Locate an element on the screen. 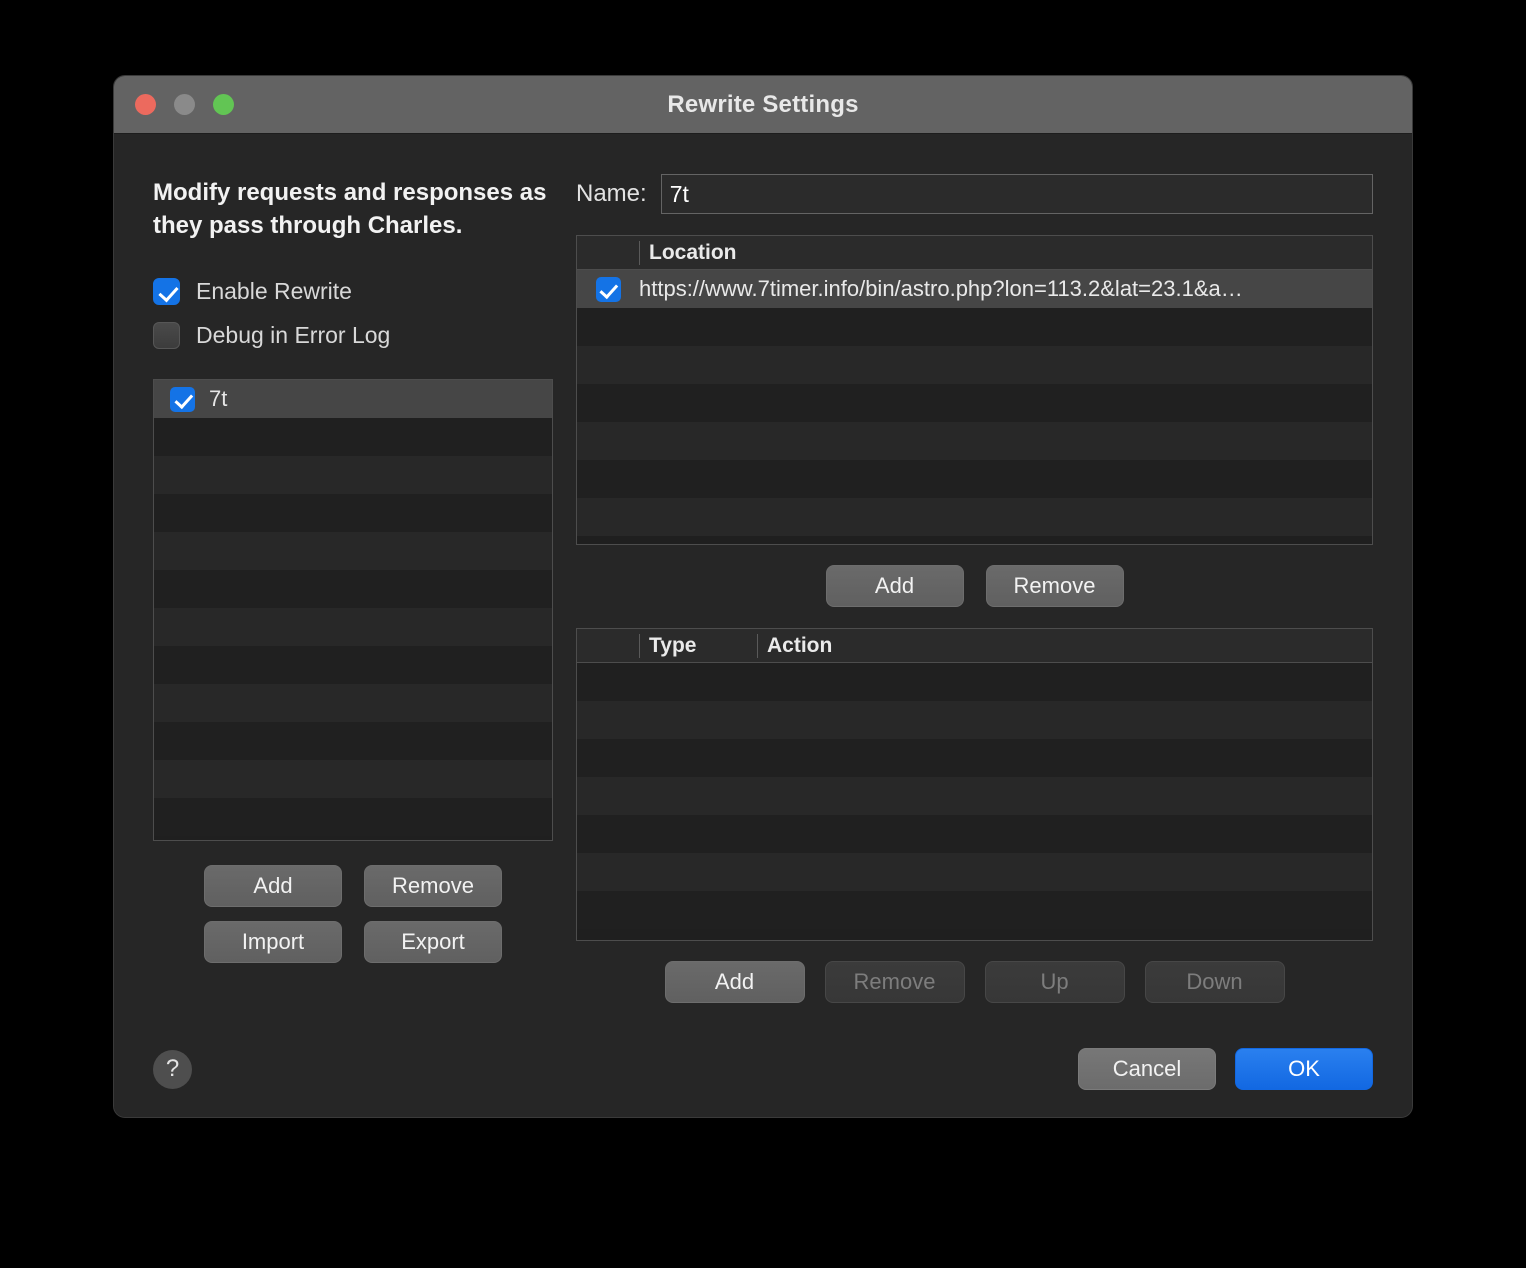 The width and height of the screenshot is (1526, 1268). rewrite-set-checkbox is located at coordinates (182, 399).